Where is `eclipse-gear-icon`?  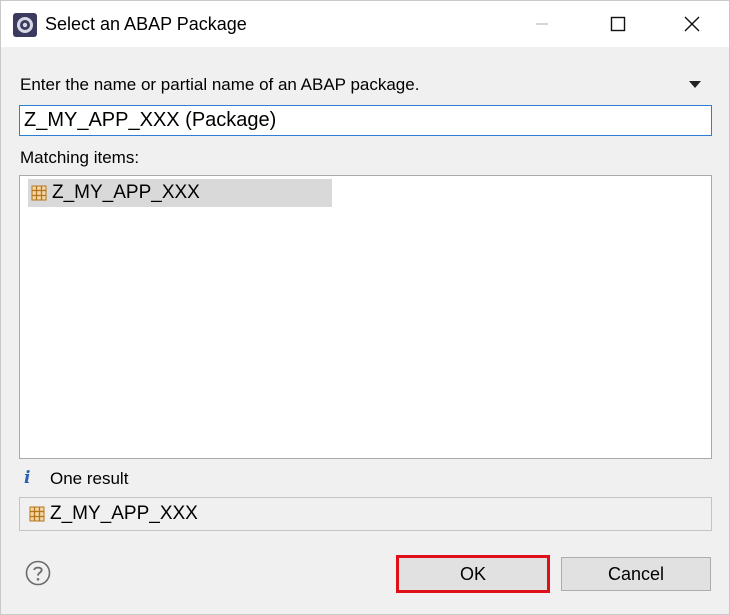 eclipse-gear-icon is located at coordinates (25, 25).